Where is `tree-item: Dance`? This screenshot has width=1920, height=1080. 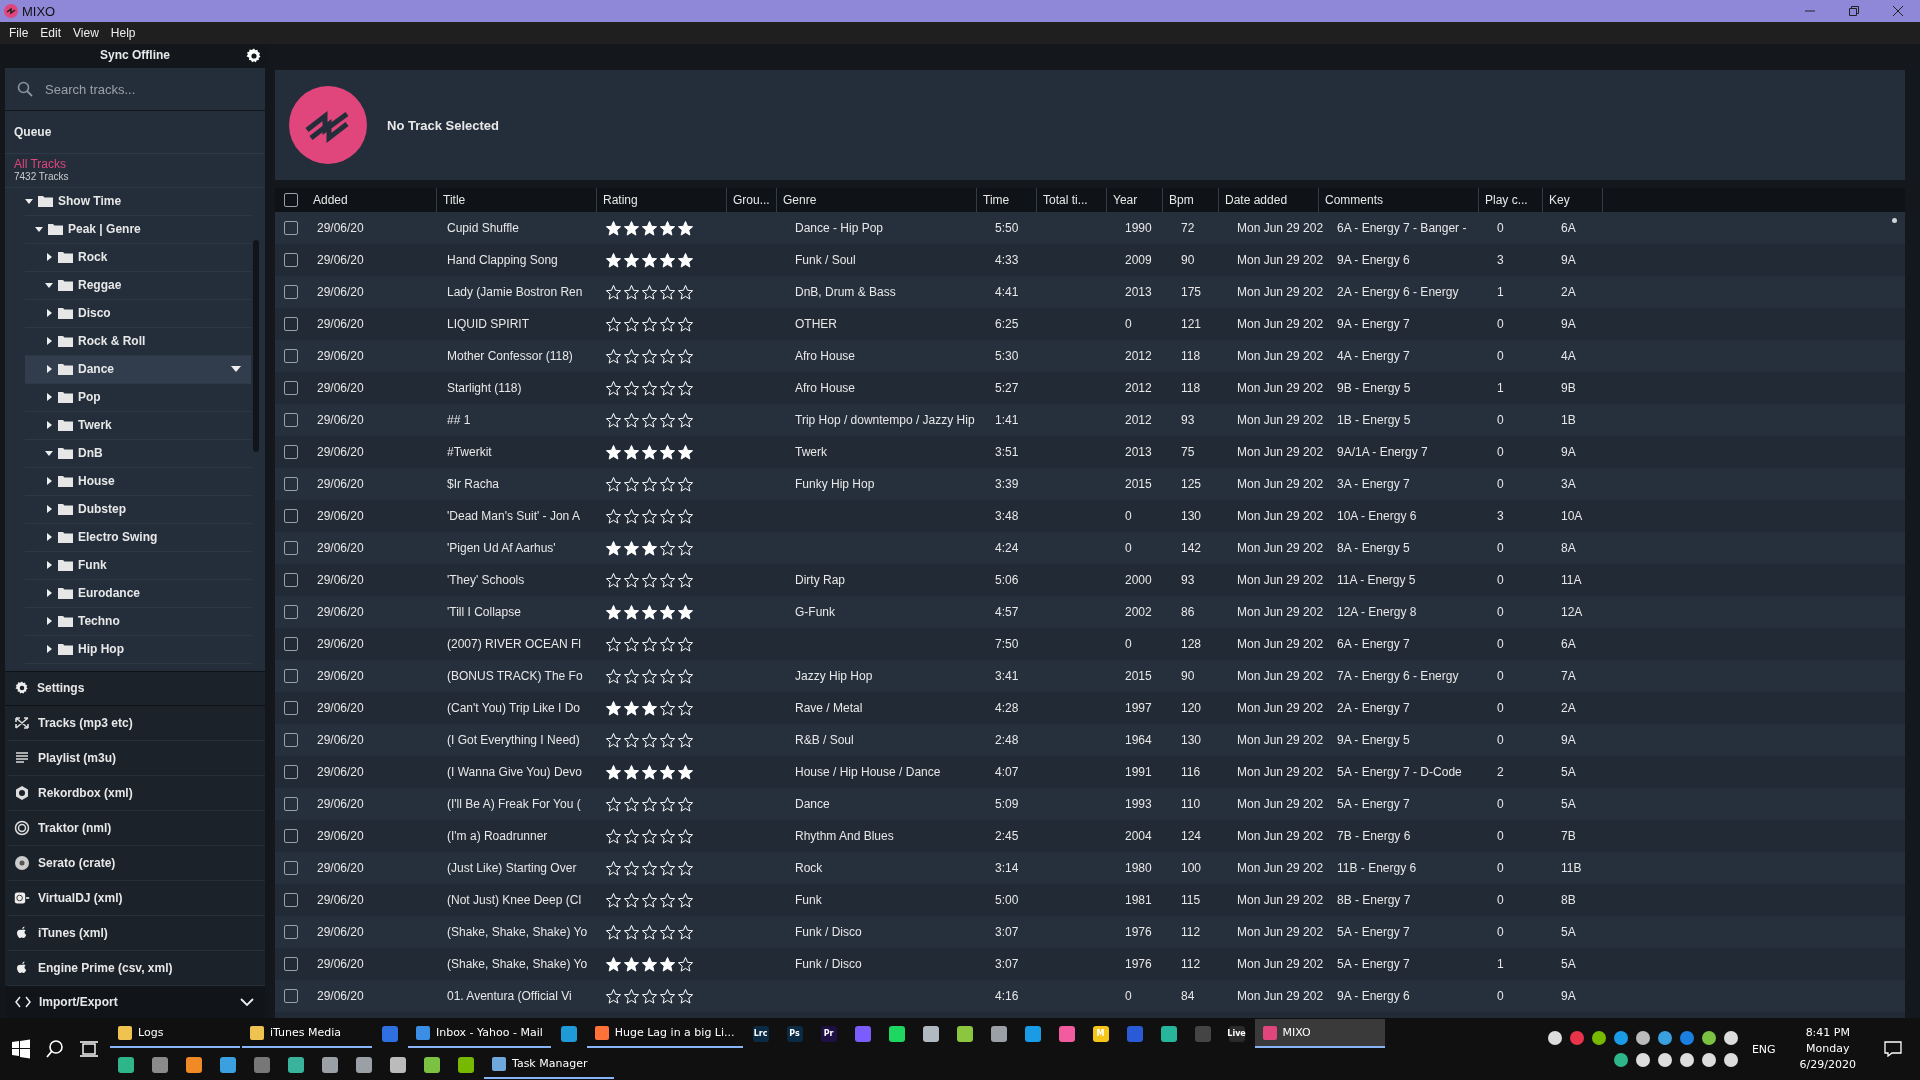 tree-item: Dance is located at coordinates (138, 369).